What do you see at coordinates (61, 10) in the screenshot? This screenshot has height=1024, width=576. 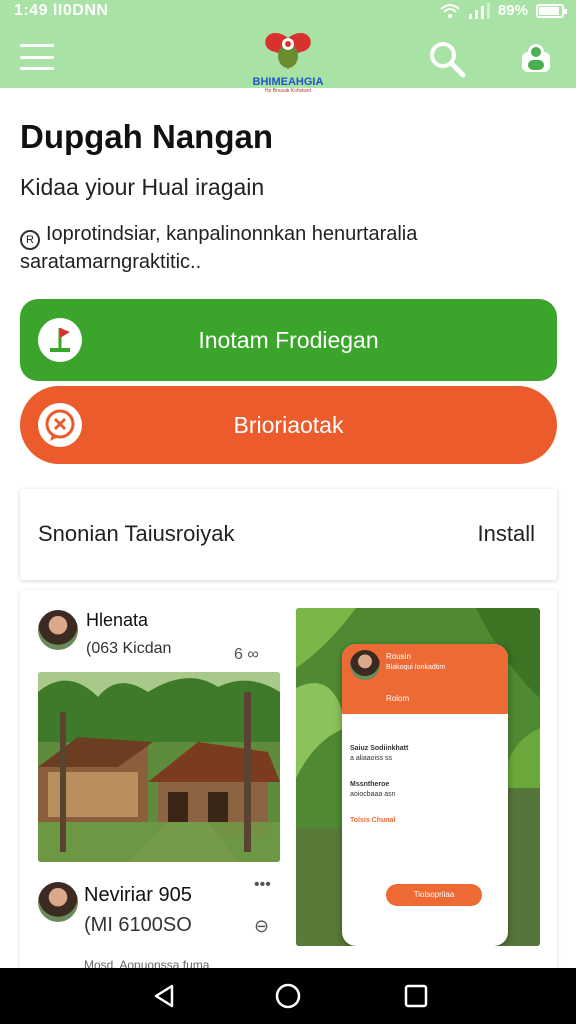 I see `status-time: 1:49 lI0DNN` at bounding box center [61, 10].